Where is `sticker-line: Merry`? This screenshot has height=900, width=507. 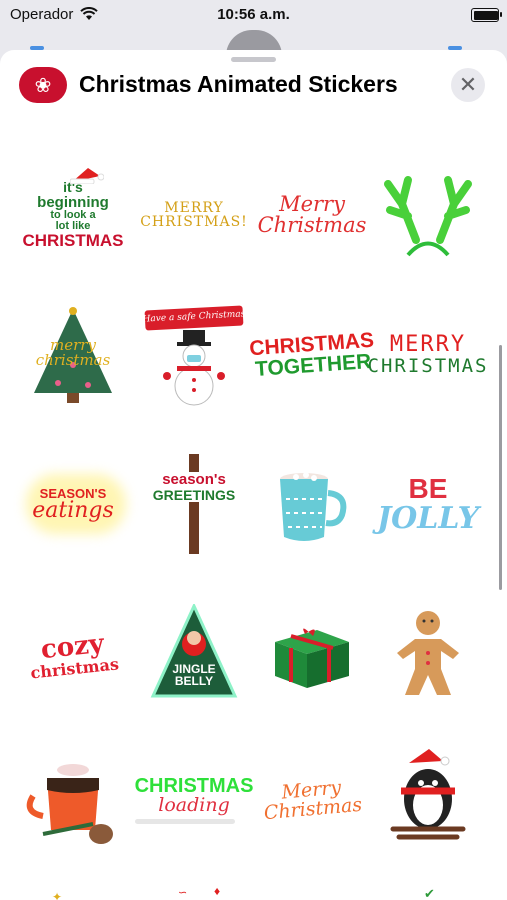
sticker-line: Merry is located at coordinates (312, 203).